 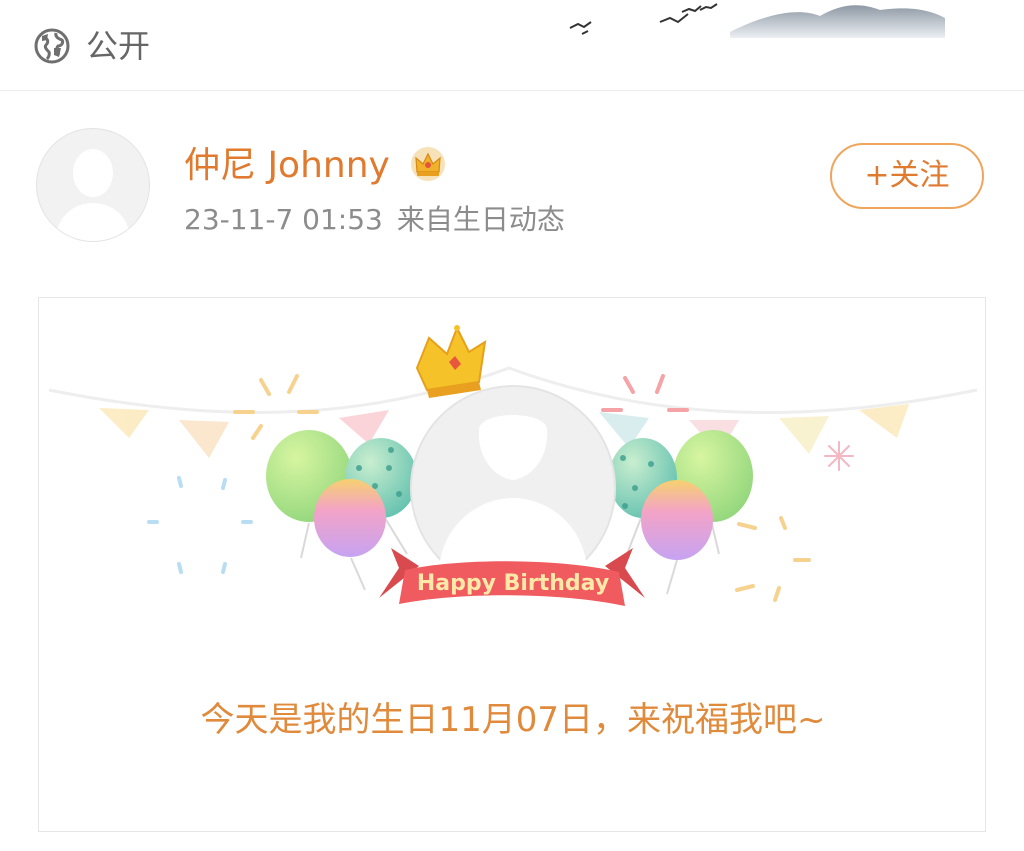 I want to click on globe-icon, so click(x=52, y=46).